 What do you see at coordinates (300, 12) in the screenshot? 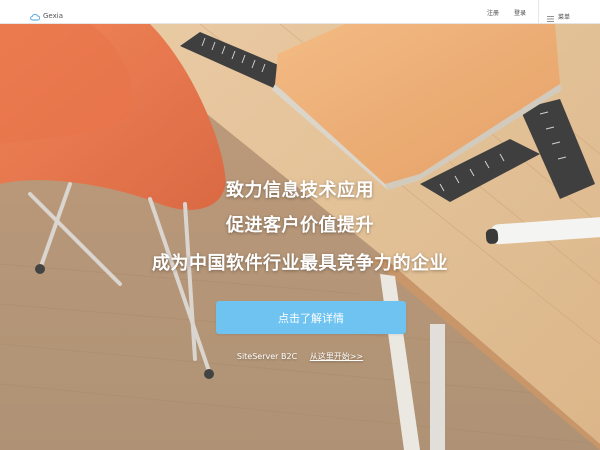
I see `top-navbar: Gexia 注册 登录 菜单` at bounding box center [300, 12].